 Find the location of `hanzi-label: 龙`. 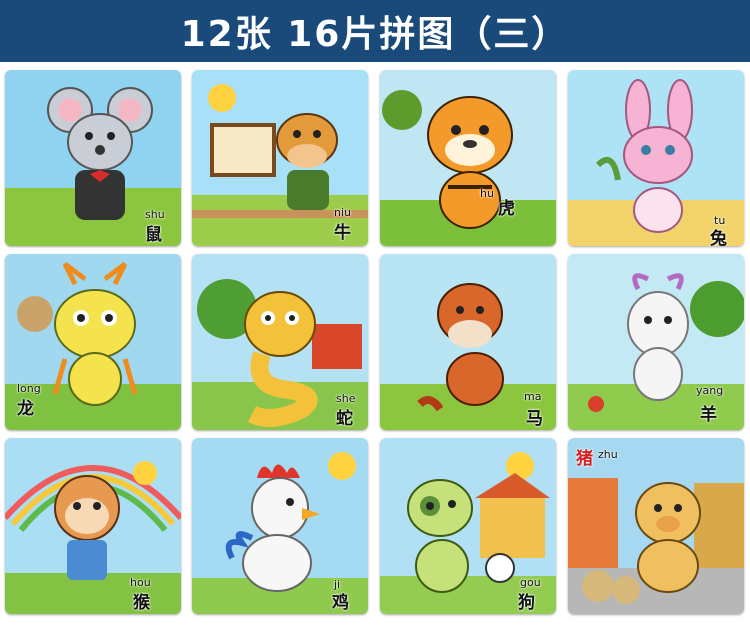

hanzi-label: 龙 is located at coordinates (25, 409).